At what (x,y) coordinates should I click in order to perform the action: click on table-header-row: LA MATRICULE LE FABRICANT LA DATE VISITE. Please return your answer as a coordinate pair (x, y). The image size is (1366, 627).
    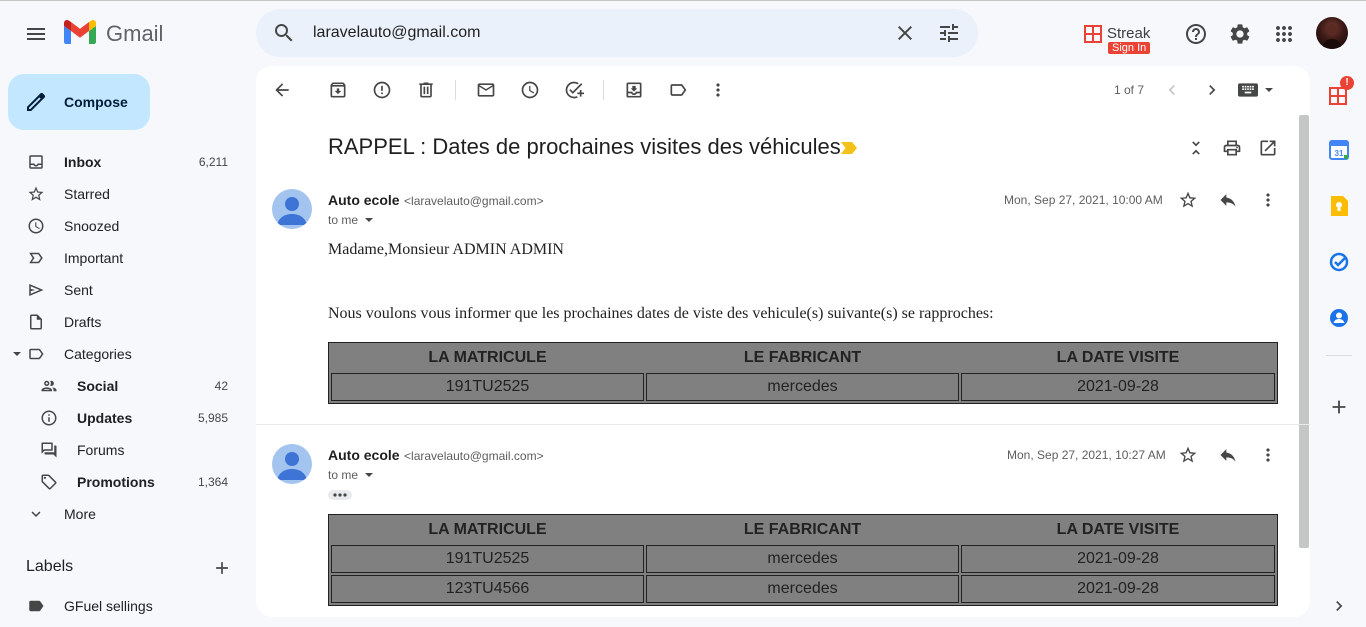
    Looking at the image, I should click on (803, 358).